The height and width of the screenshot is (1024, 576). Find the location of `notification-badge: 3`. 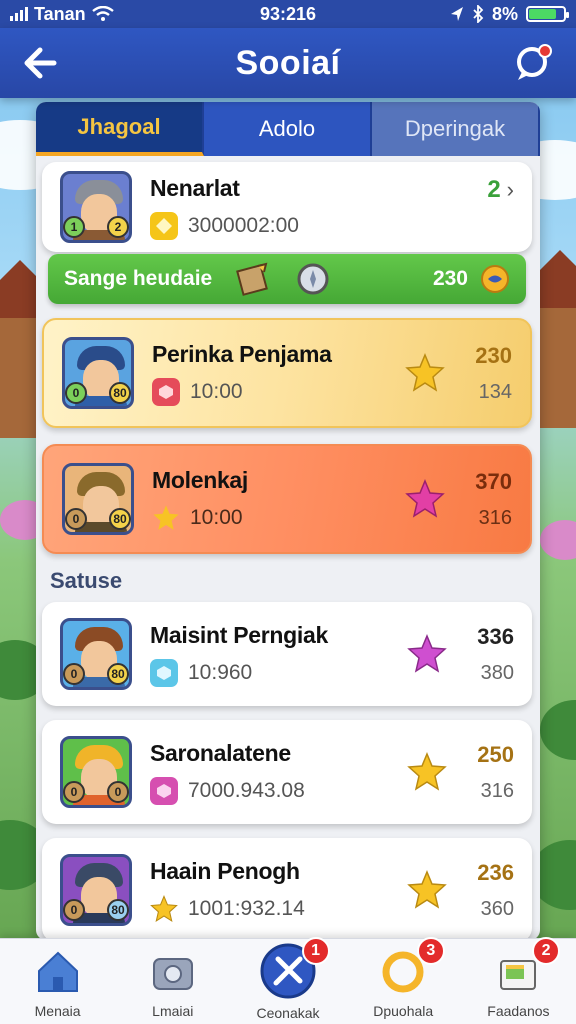

notification-badge: 3 is located at coordinates (430, 951).